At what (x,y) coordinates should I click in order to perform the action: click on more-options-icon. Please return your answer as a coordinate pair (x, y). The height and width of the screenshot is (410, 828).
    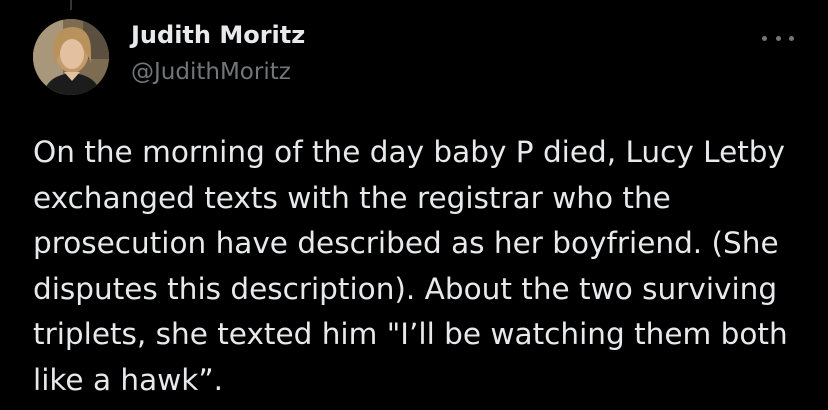
    Looking at the image, I should click on (778, 38).